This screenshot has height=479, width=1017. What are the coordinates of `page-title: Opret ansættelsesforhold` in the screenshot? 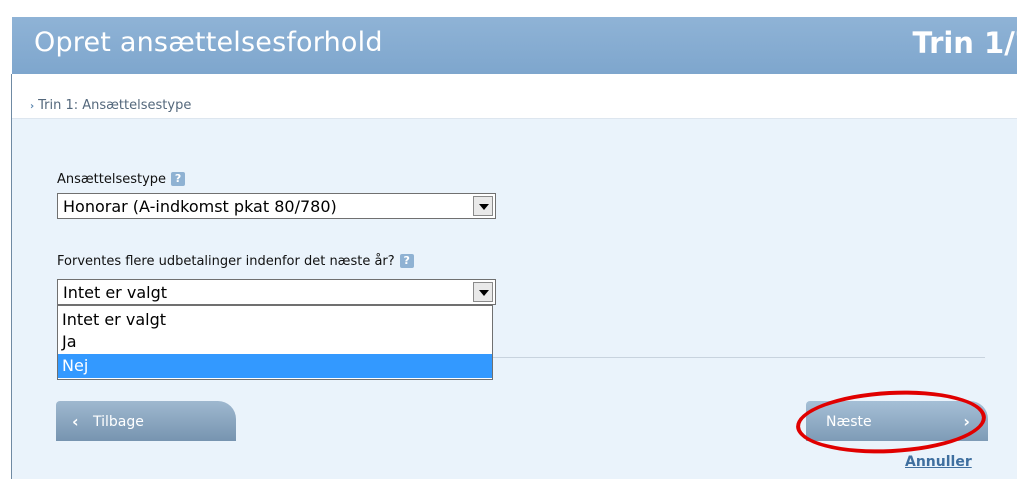 It's located at (208, 42).